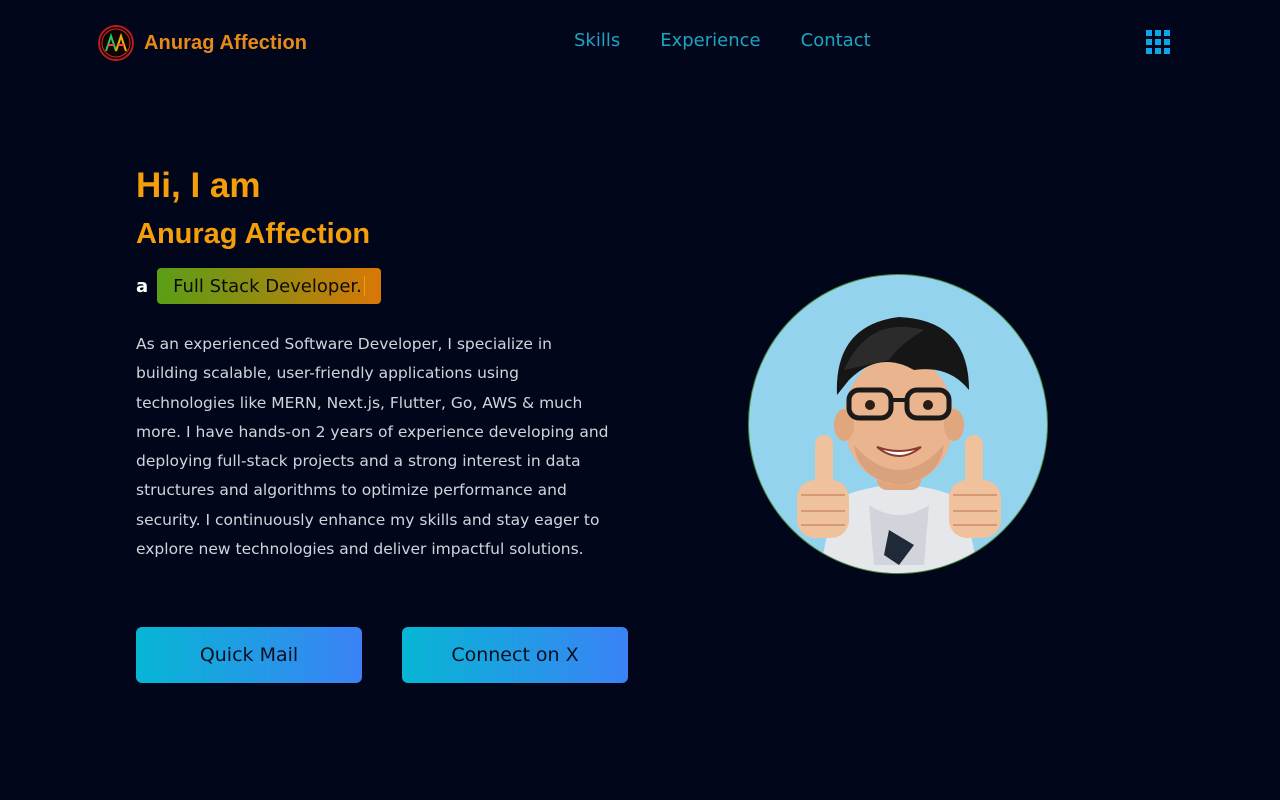  What do you see at coordinates (253, 234) in the screenshot?
I see `hero-name: Anurag Affection` at bounding box center [253, 234].